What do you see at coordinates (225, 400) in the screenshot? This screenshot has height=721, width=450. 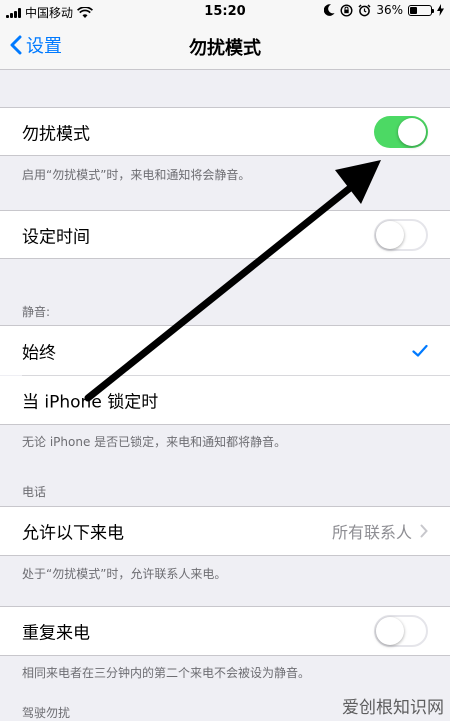 I see `silence-locked-row: 当 iPhone 锁定时` at bounding box center [225, 400].